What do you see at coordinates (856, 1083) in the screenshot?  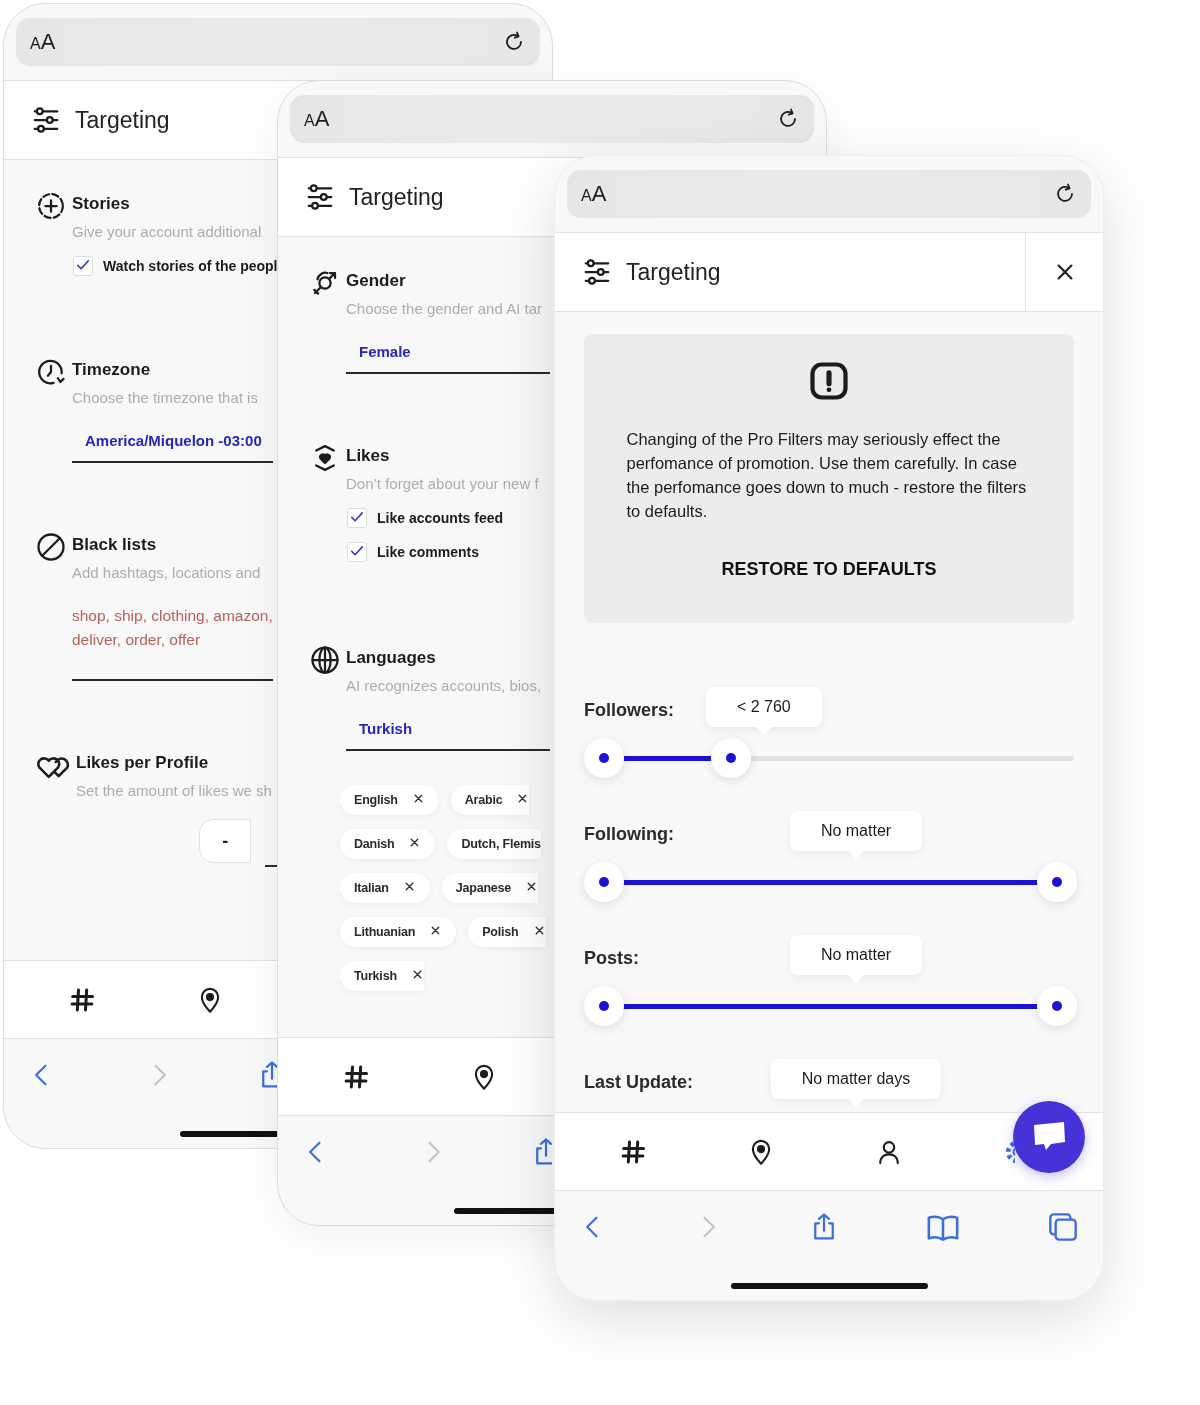 I see `value-tooltip: No matter days` at bounding box center [856, 1083].